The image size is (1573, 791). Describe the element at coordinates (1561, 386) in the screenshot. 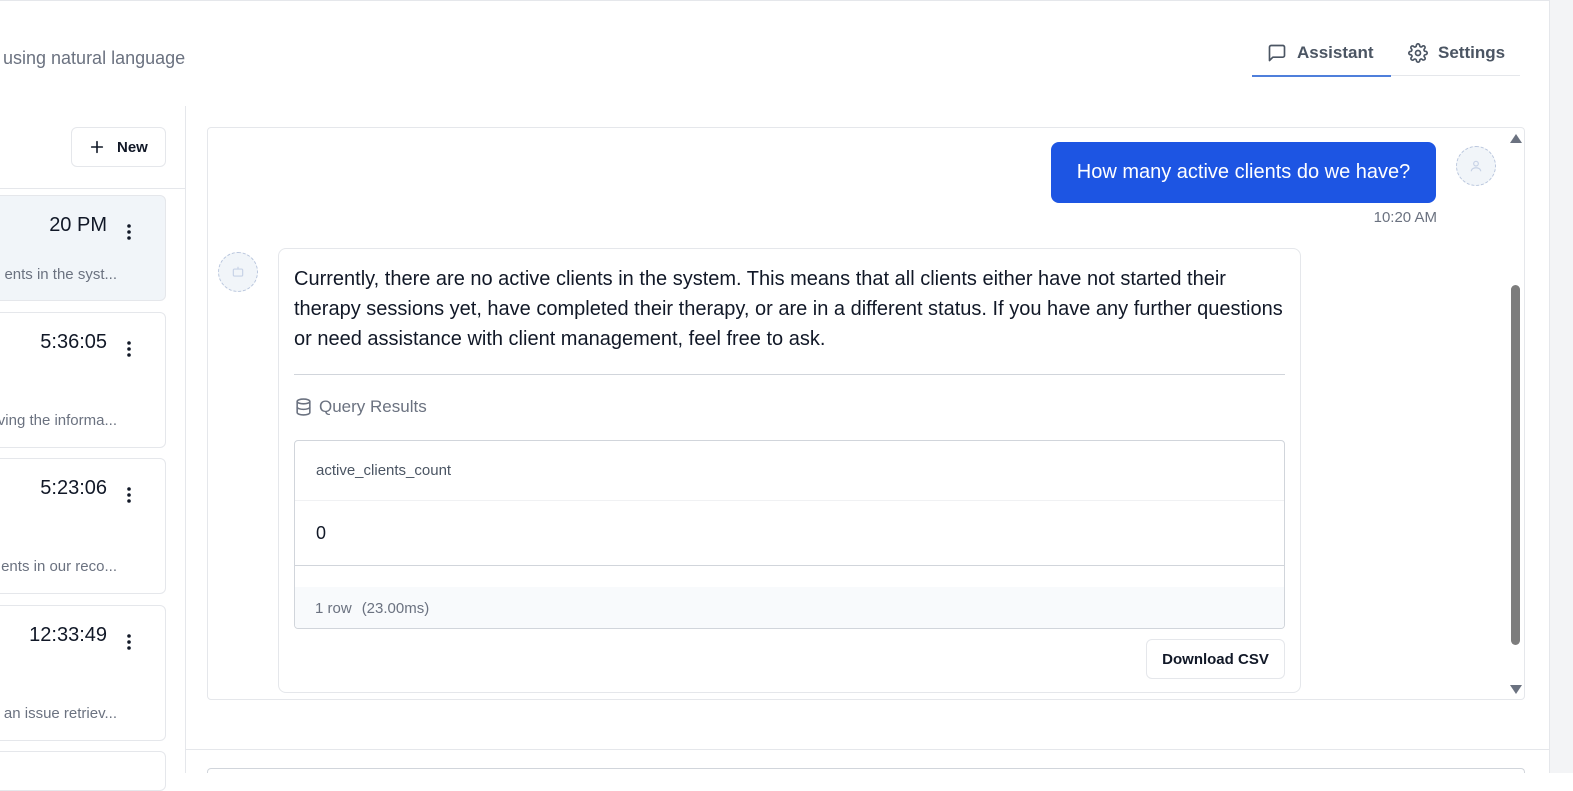

I see `window-edge` at that location.